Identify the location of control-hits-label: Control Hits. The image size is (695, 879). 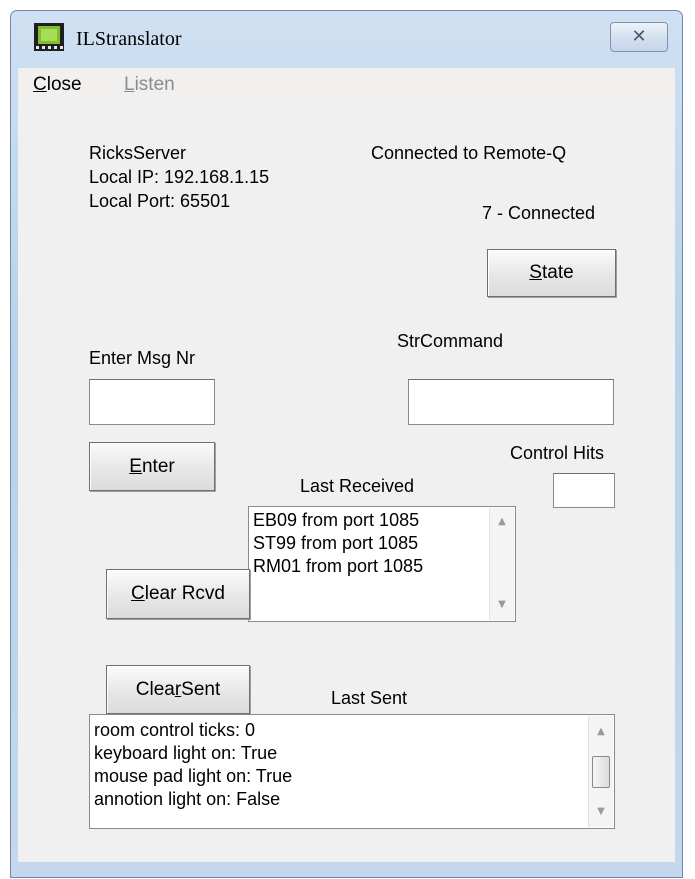
(557, 453).